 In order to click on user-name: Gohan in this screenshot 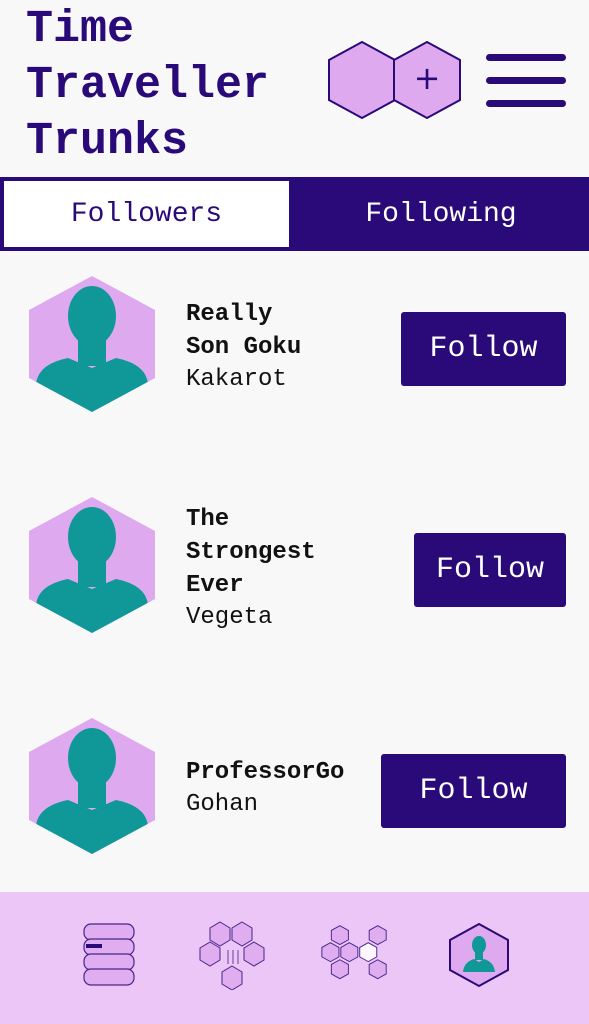, I will do `click(222, 804)`.